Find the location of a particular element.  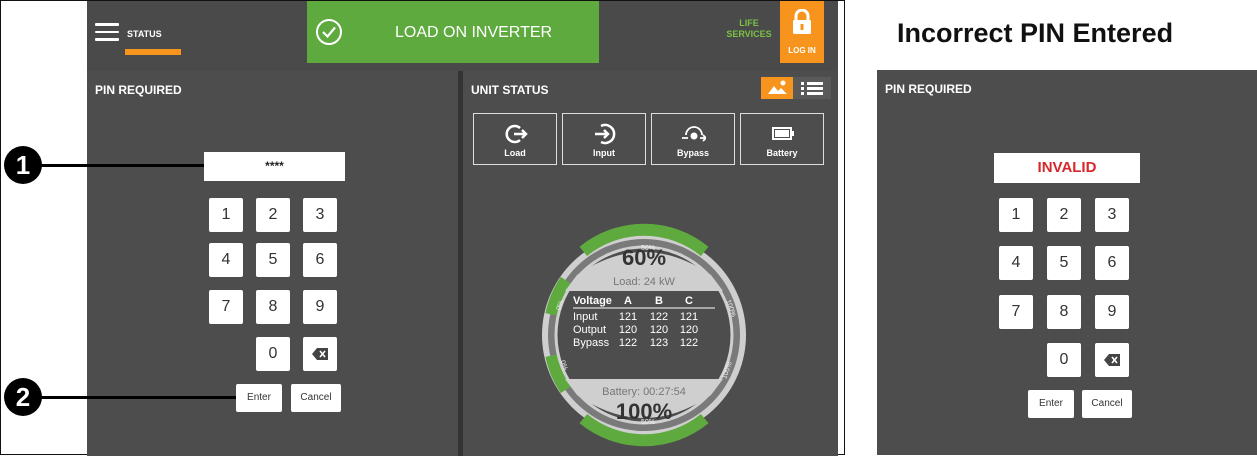

life-services-link: LIFE SERVICES is located at coordinates (749, 29).